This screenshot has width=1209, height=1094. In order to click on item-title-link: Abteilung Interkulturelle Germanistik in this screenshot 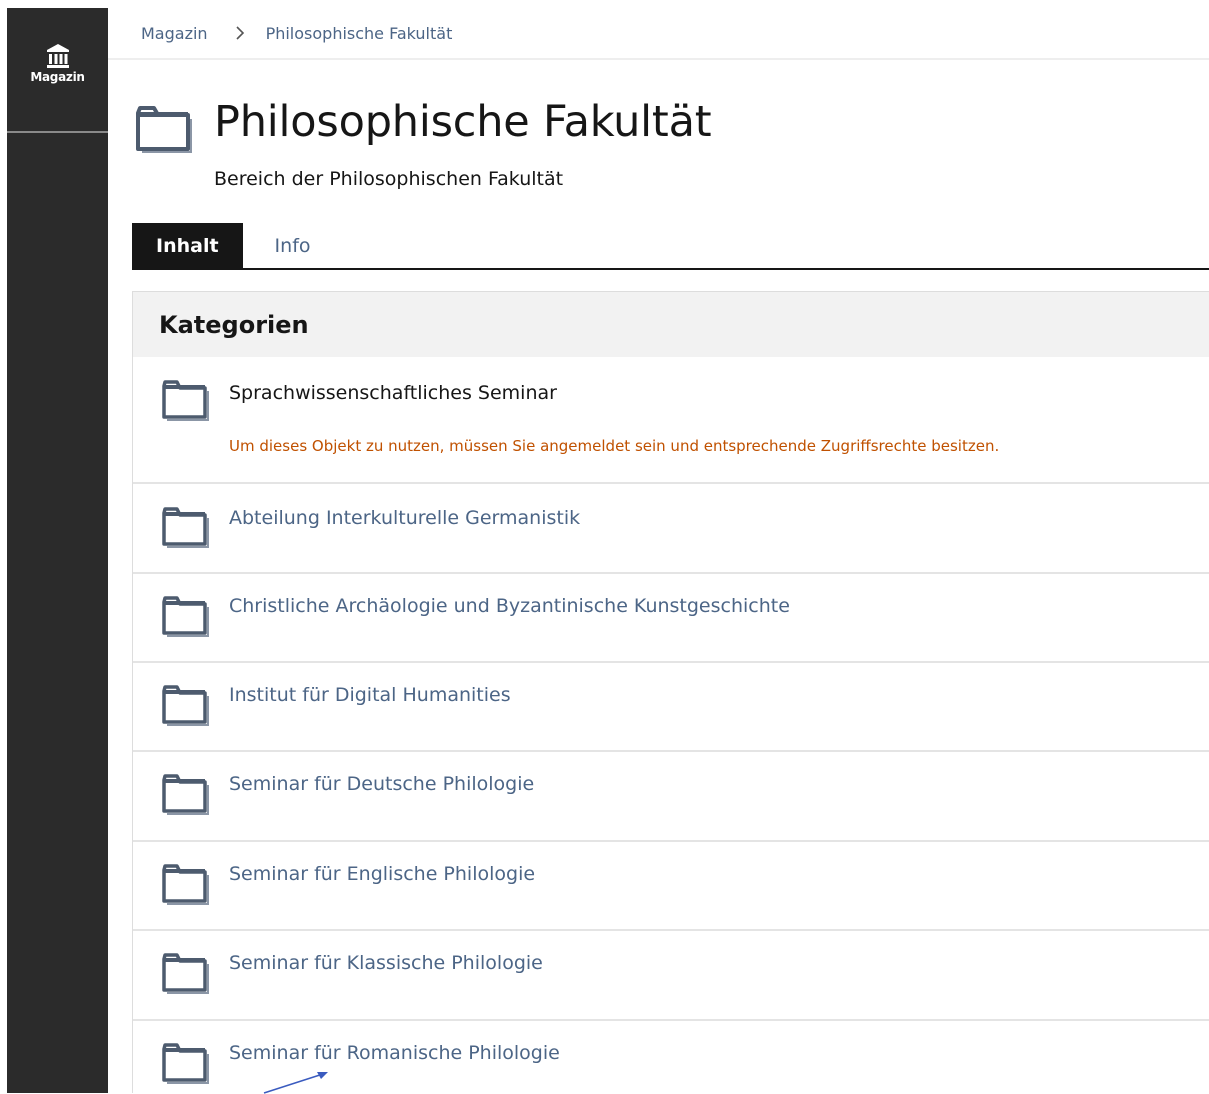, I will do `click(404, 518)`.